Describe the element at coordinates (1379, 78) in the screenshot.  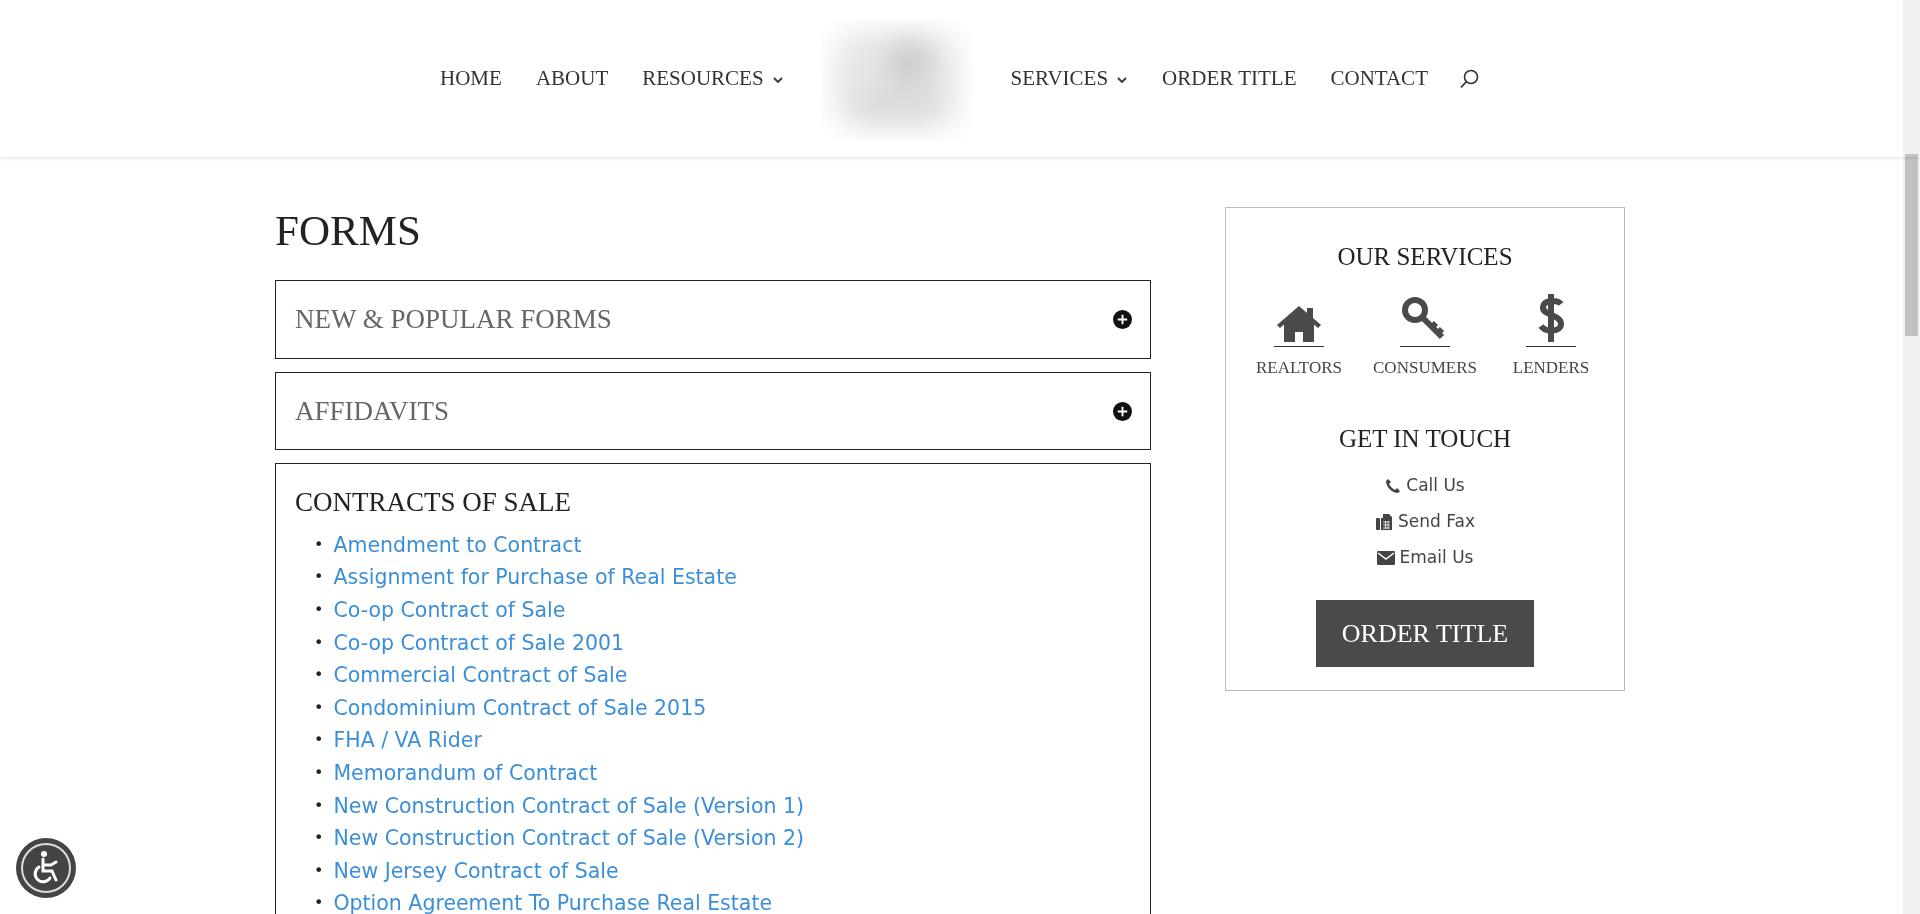
I see `nav-link: CONTACT` at that location.